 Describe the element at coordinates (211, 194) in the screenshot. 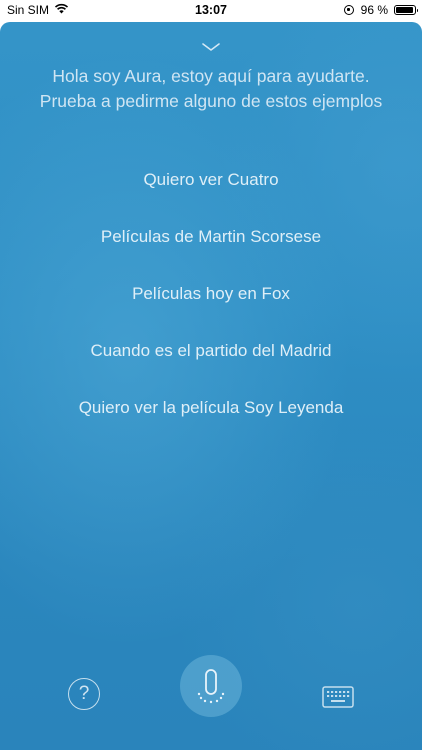

I see `suggestion-item: Quiero ver Cuatro` at that location.